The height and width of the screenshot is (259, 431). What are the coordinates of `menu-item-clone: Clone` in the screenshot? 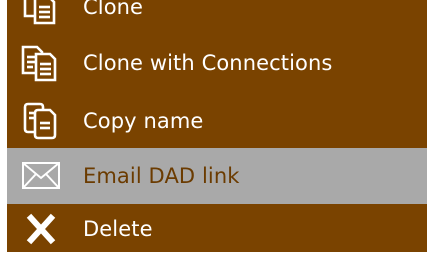 It's located at (217, 17).